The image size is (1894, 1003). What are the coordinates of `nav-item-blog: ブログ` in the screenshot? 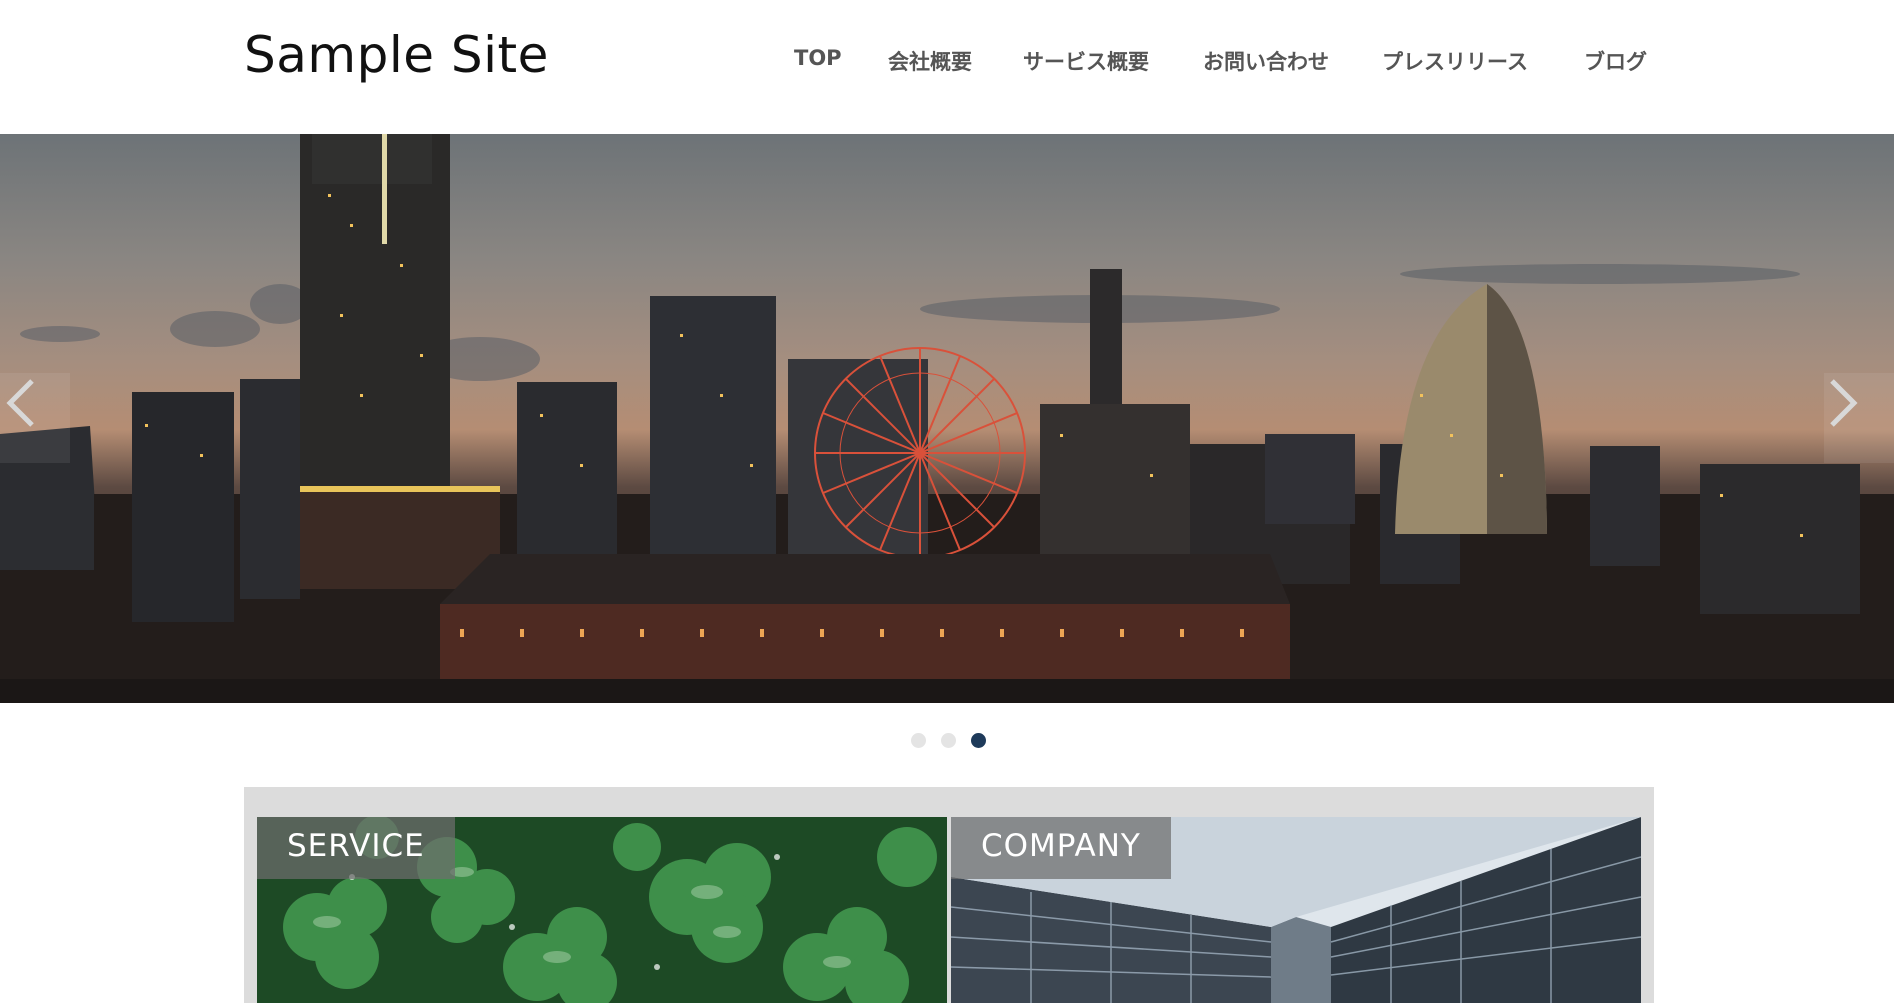 It's located at (1615, 61).